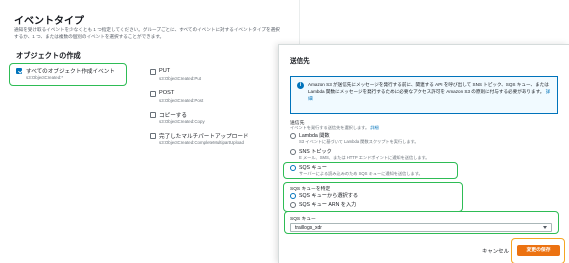 The image size is (569, 263). What do you see at coordinates (48, 55) in the screenshot?
I see `object-creation-group-title: オブジェクトの作成` at bounding box center [48, 55].